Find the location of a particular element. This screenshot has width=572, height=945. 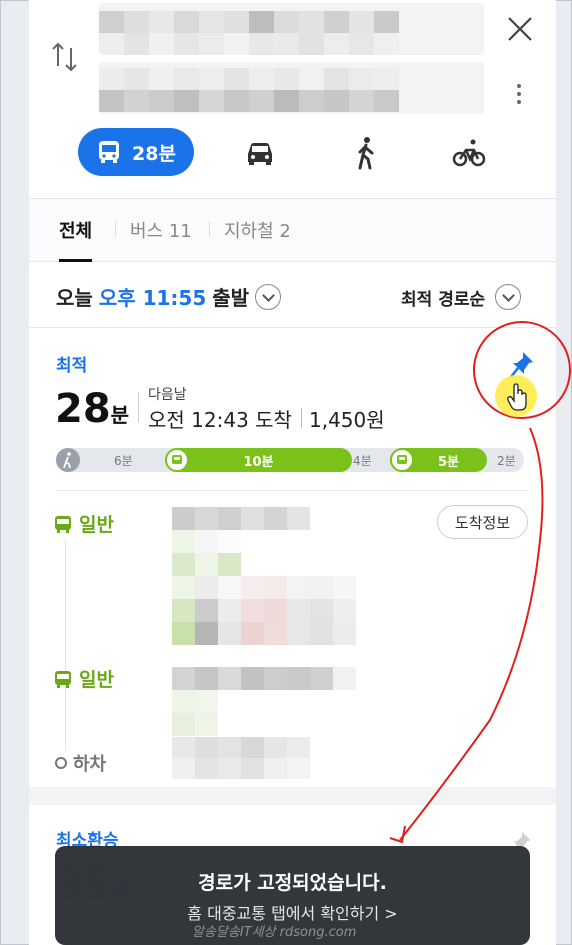

toast-title: 경로가 고정되었습니다. is located at coordinates (292, 883).